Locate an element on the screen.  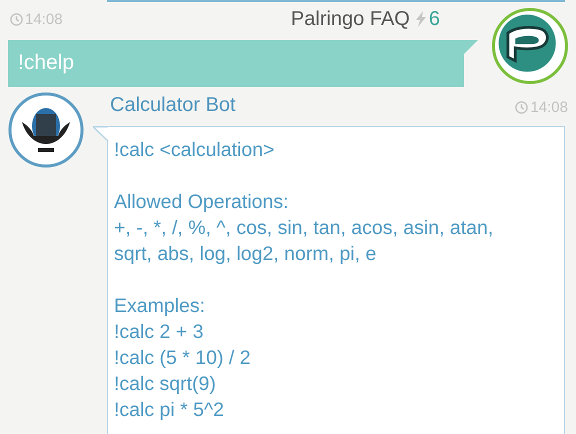
message-line: !calc sqrt(9) is located at coordinates (165, 384).